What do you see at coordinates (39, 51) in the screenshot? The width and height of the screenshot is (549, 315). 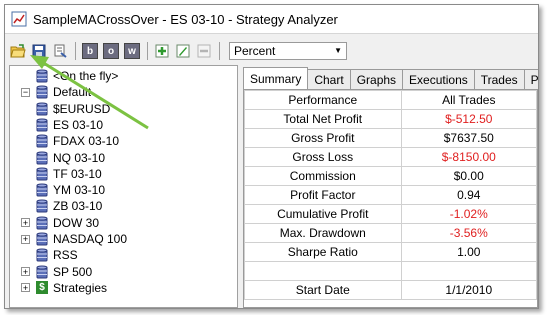 I see `save-button` at bounding box center [39, 51].